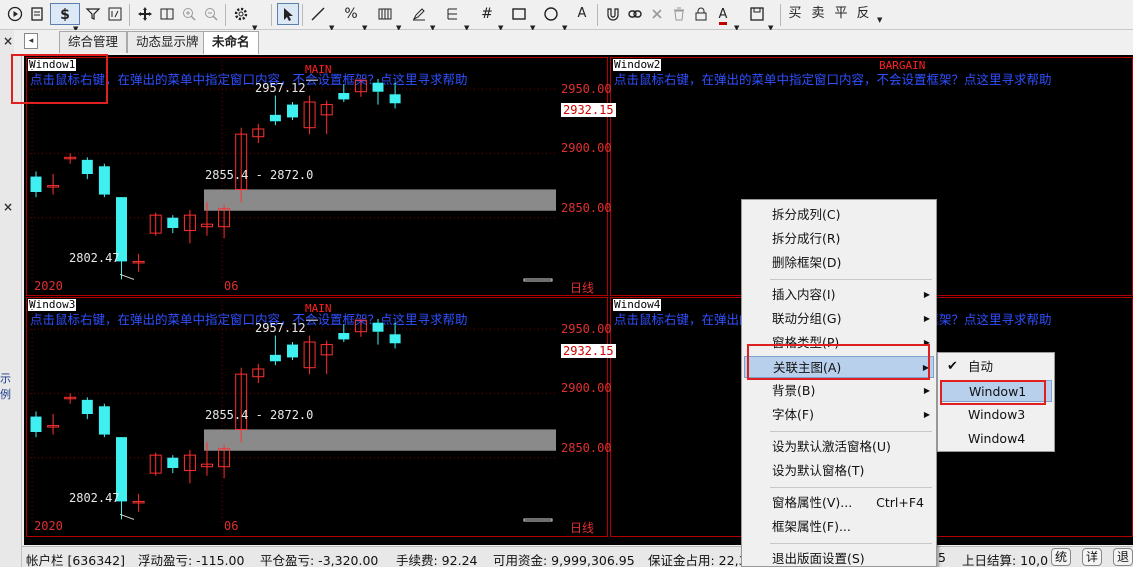 Image resolution: width=1133 pixels, height=567 pixels. I want to click on flat-button: 平, so click(841, 14).